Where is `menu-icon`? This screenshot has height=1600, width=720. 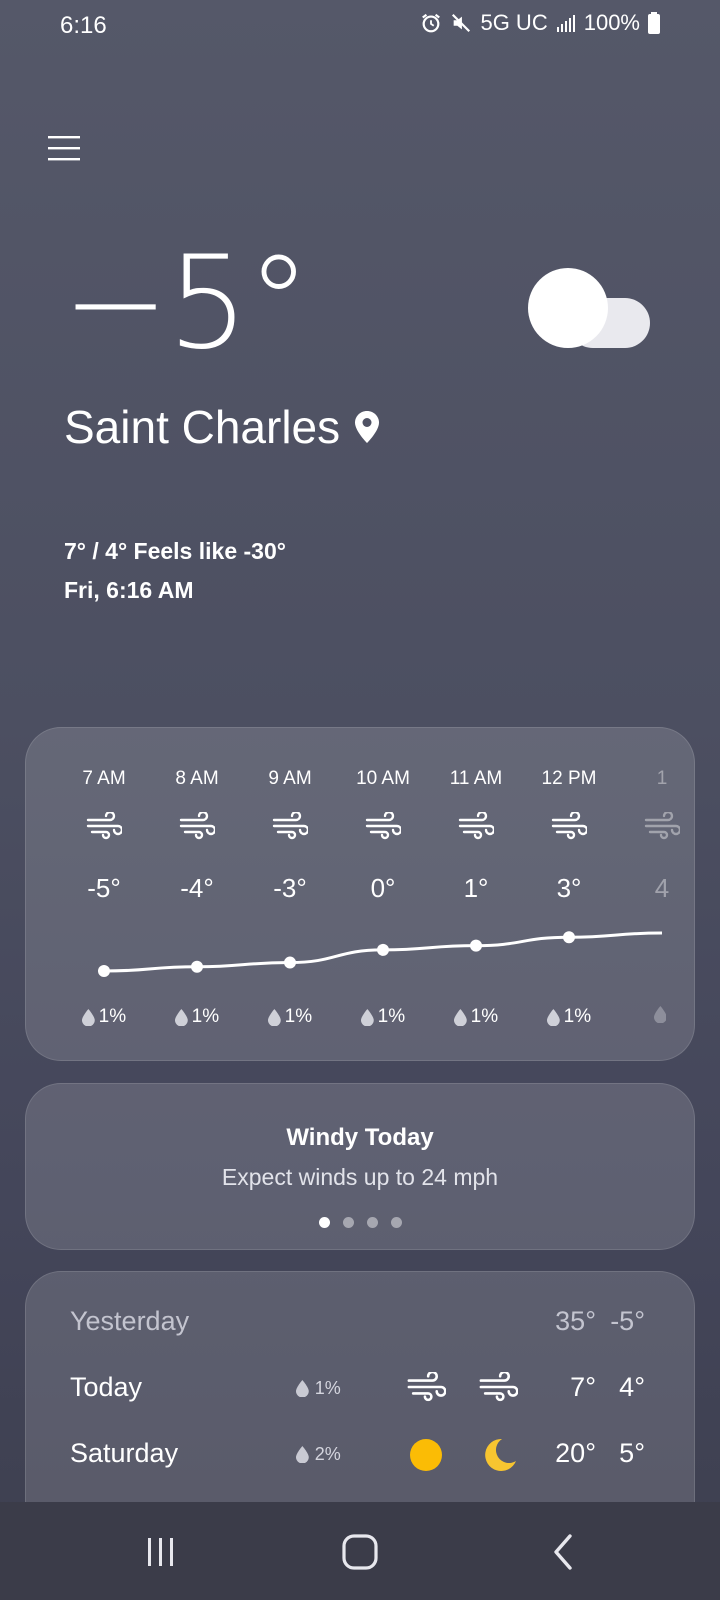
menu-icon is located at coordinates (64, 148).